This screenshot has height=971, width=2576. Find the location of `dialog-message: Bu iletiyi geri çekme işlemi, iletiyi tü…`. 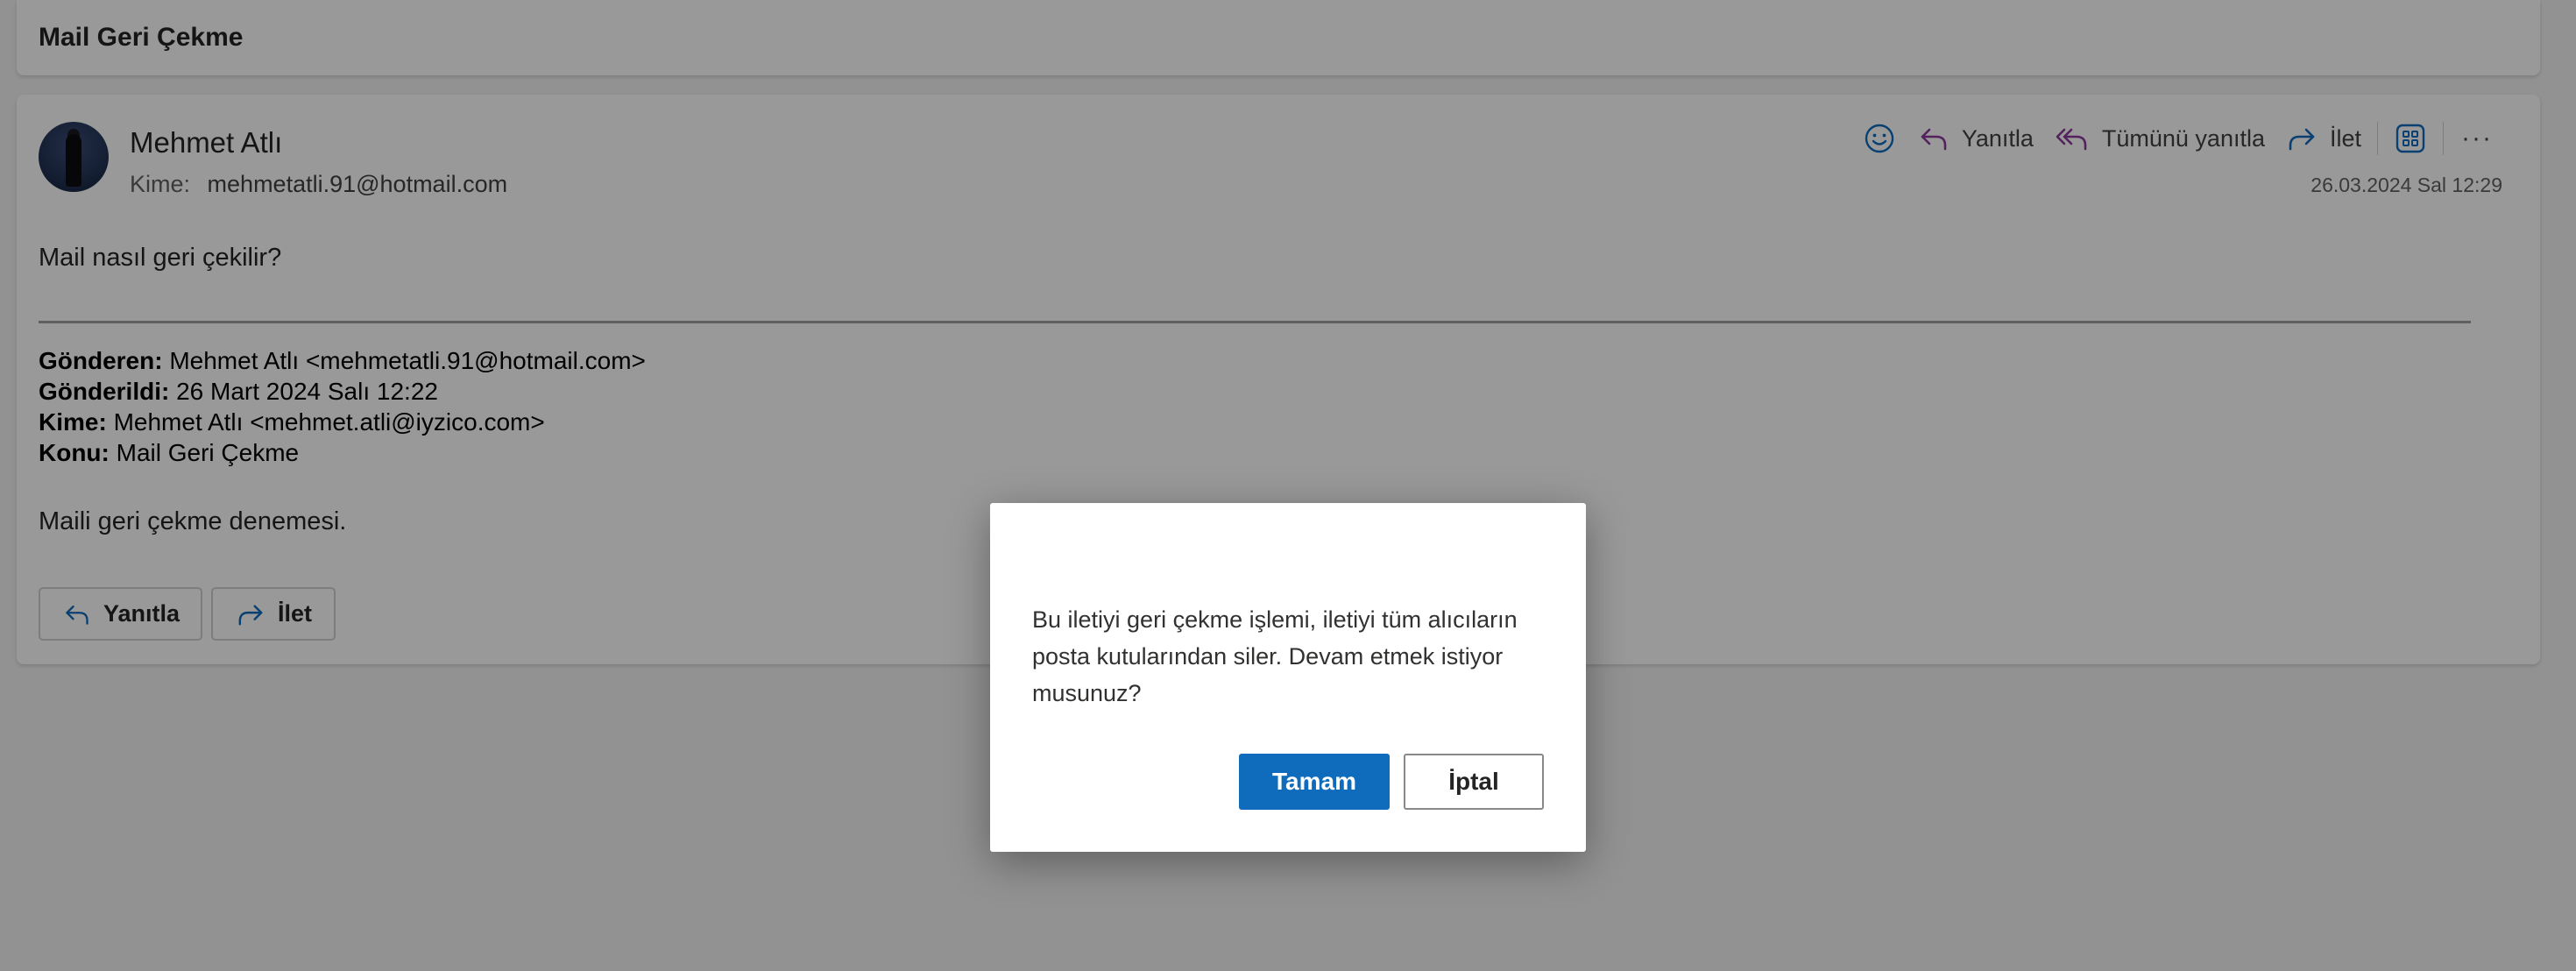

dialog-message: Bu iletiyi geri çekme işlemi, iletiyi tü… is located at coordinates (1275, 656).